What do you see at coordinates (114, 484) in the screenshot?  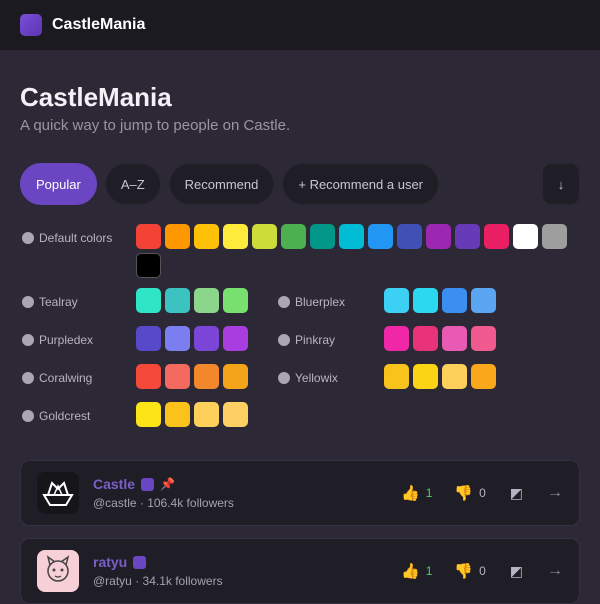 I see `user-name: Castle` at bounding box center [114, 484].